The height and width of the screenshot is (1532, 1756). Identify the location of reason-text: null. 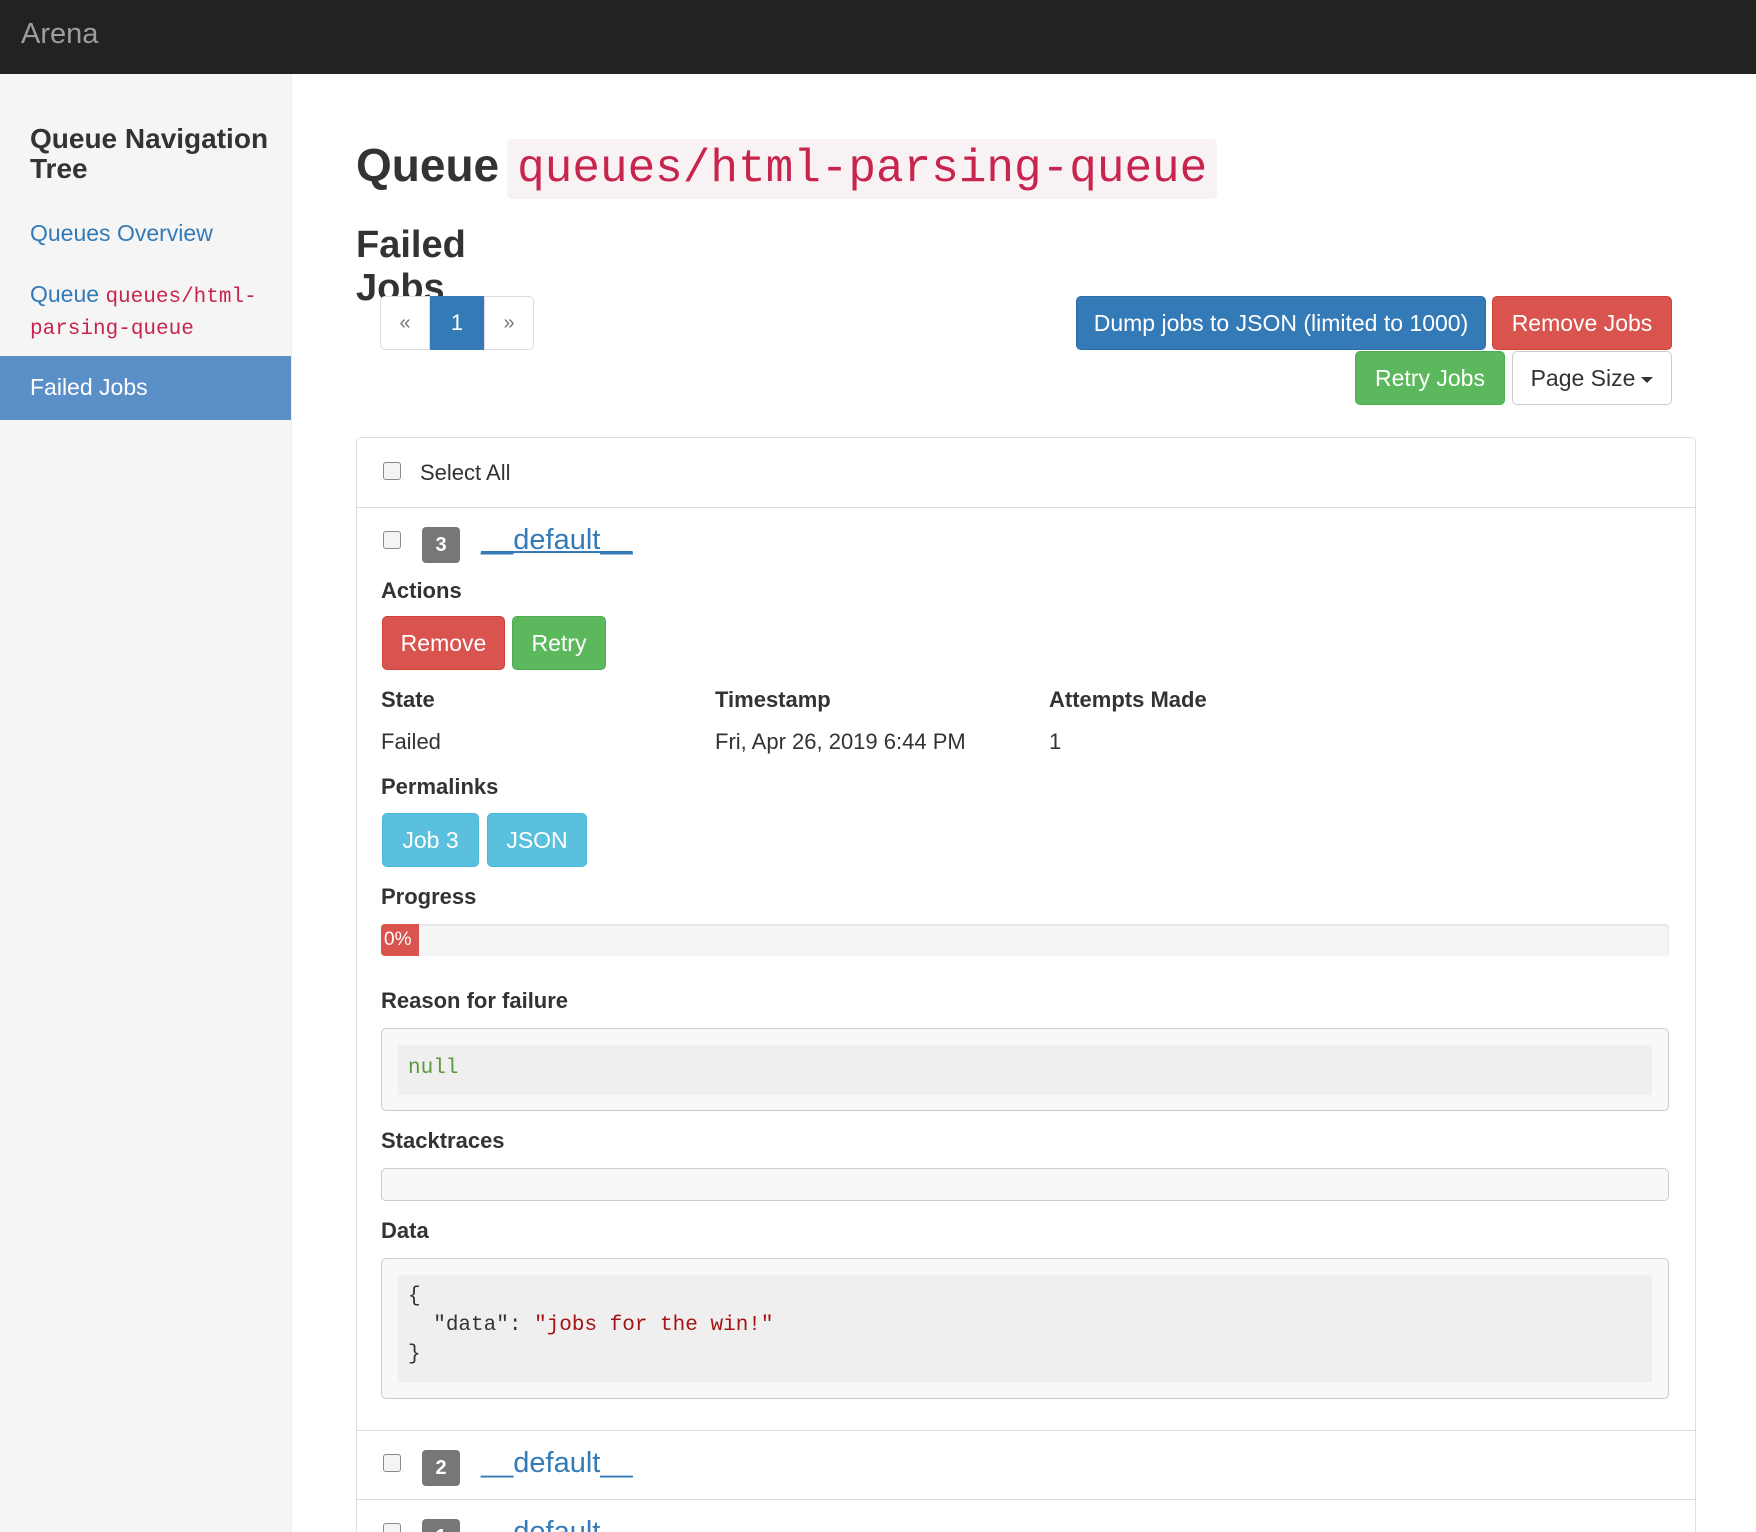
(433, 1068).